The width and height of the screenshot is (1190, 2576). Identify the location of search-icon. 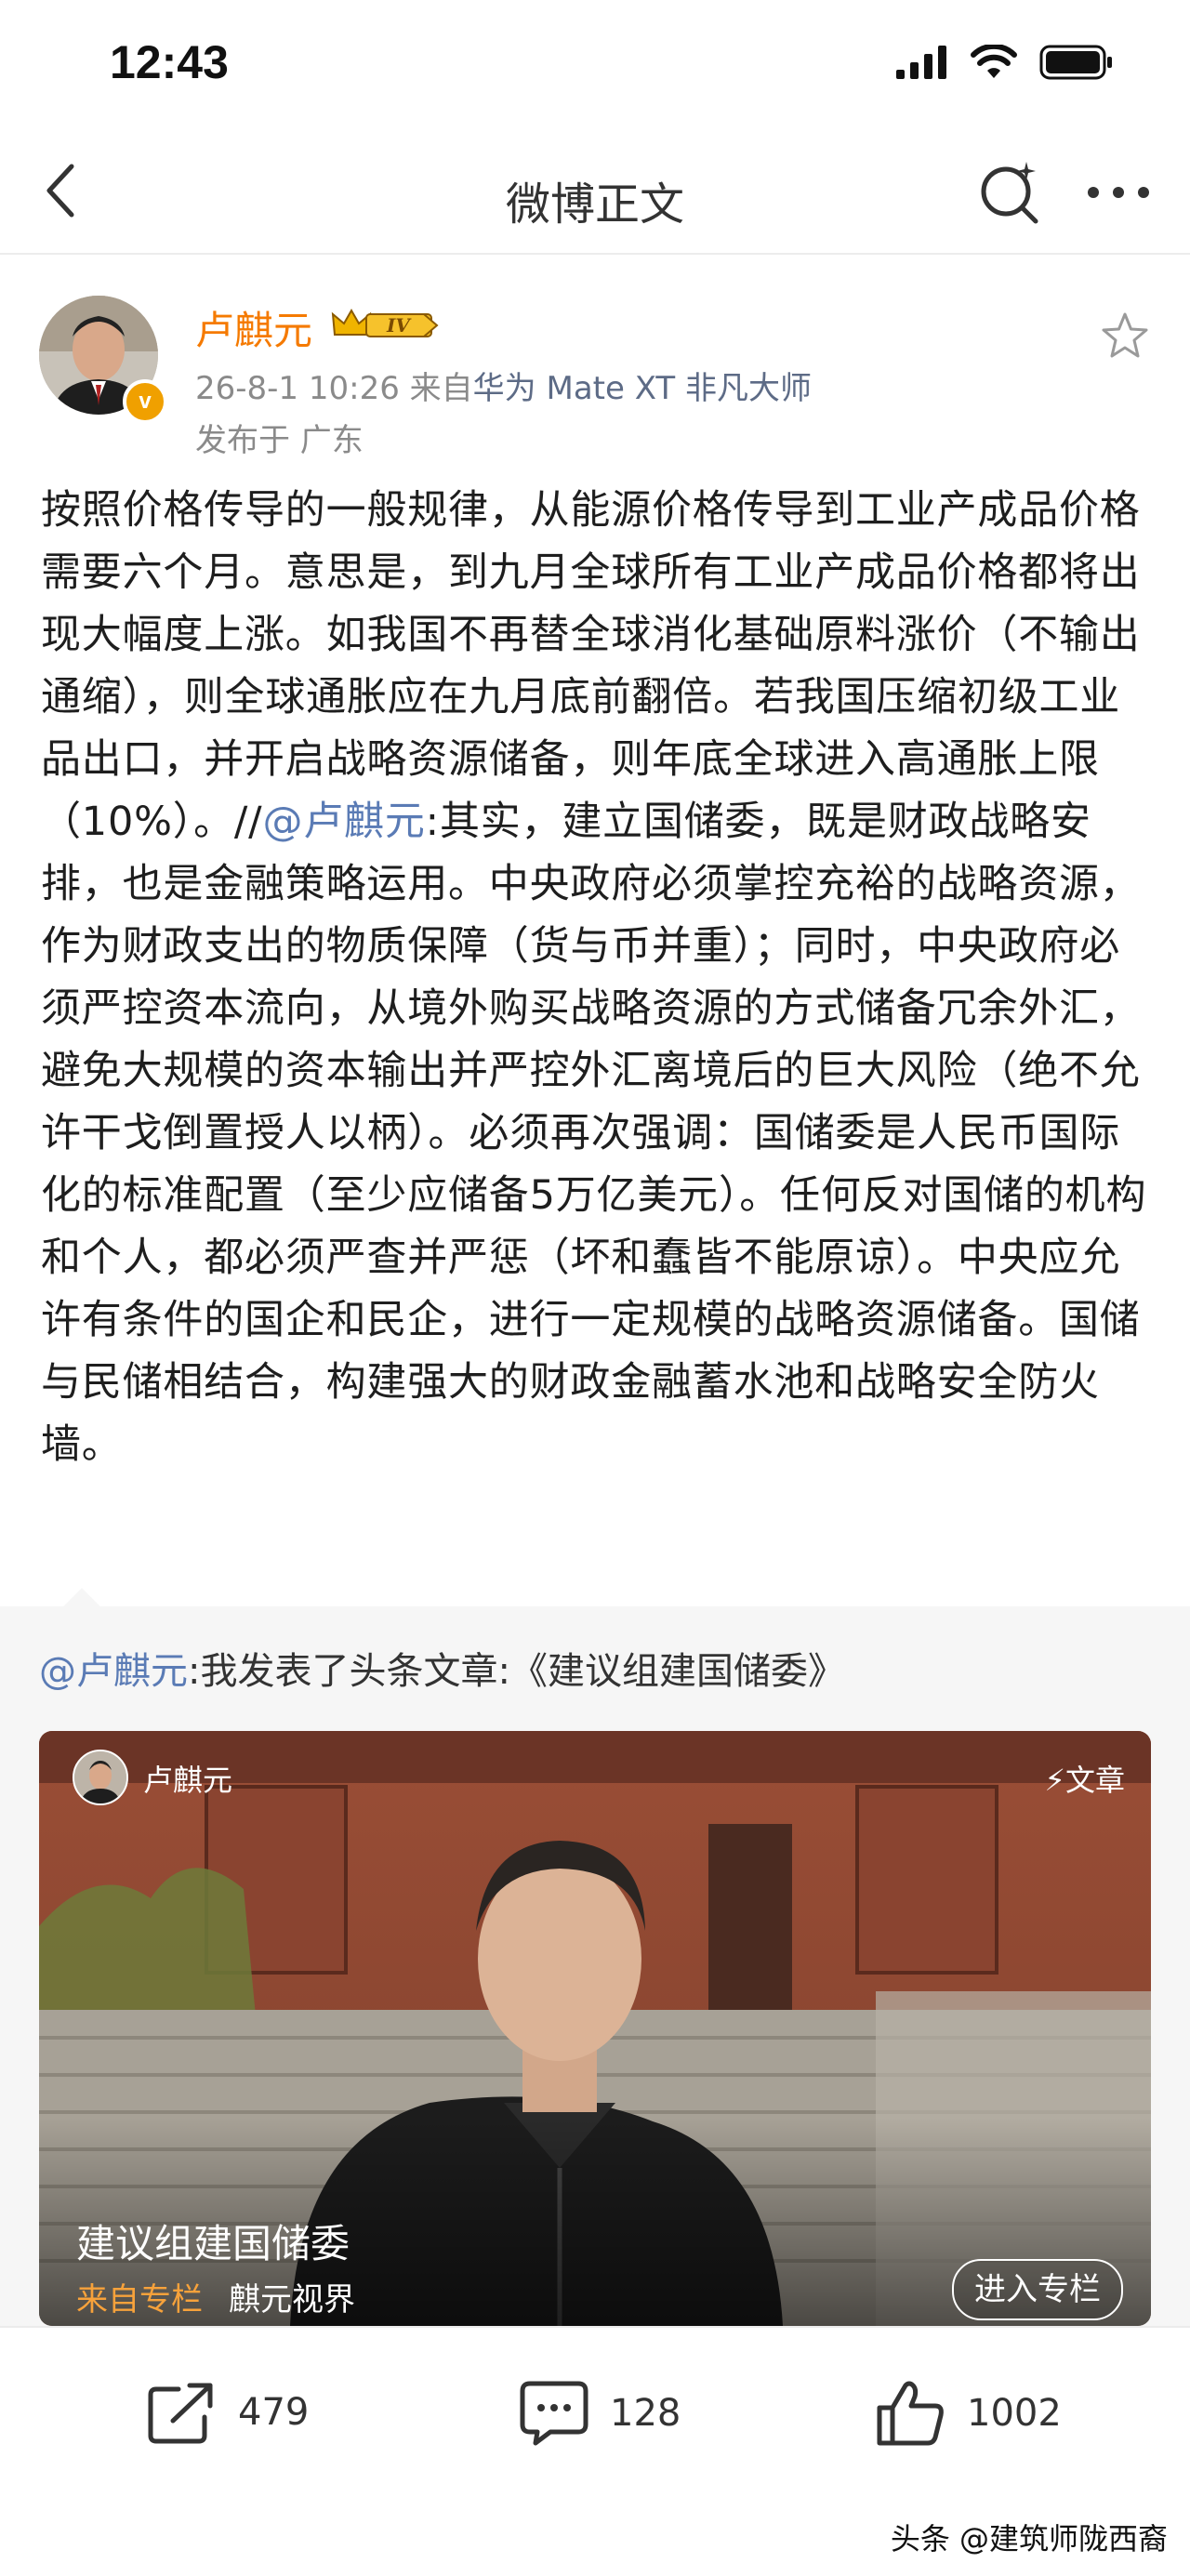
(1009, 193).